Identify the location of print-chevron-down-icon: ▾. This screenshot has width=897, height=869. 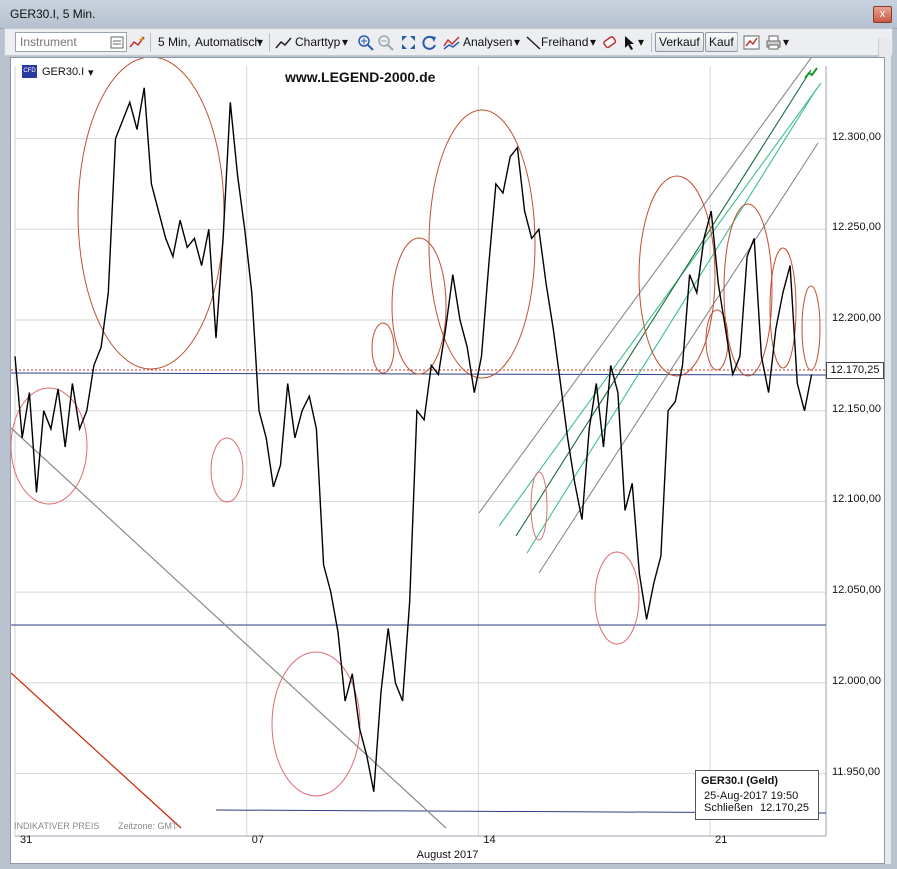
(786, 42).